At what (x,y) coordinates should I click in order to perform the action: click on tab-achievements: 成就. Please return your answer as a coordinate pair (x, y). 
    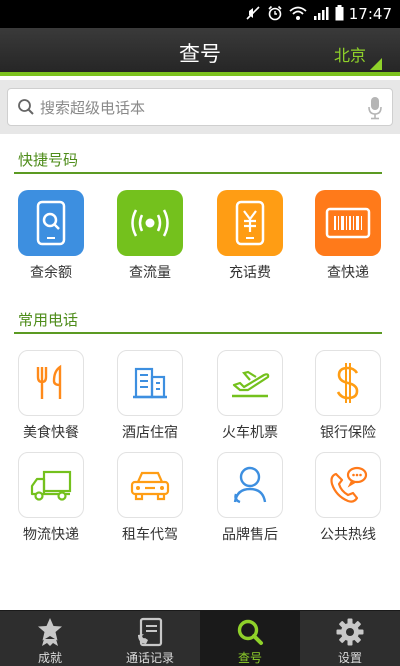
    Looking at the image, I should click on (50, 638).